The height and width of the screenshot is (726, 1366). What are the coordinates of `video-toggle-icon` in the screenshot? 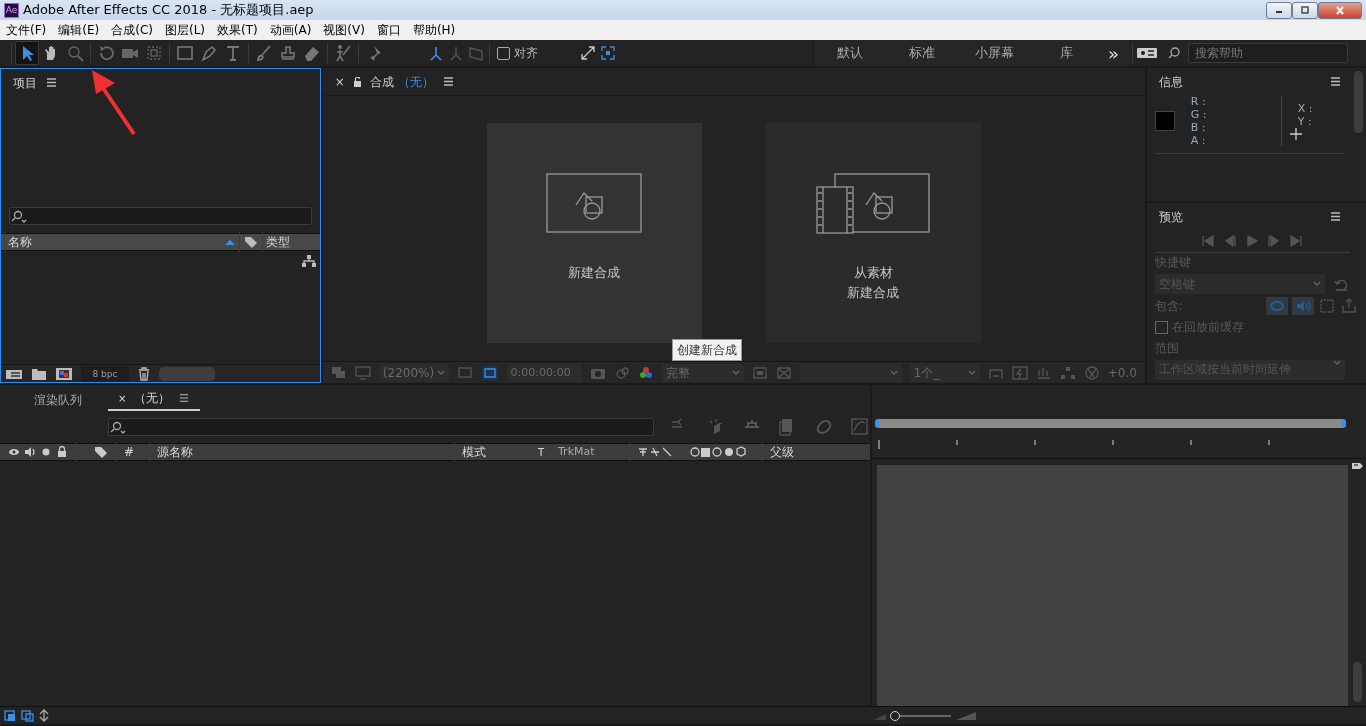 It's located at (1277, 306).